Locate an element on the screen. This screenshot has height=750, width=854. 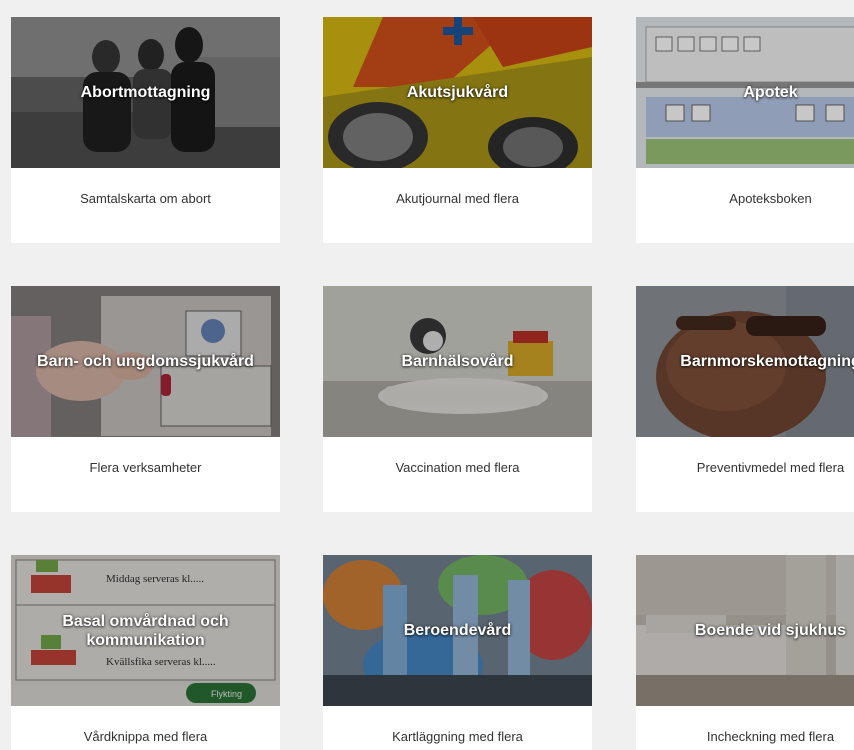
card-abortmottagning: Abortmottagning Samtalskarta om abort is located at coordinates (145, 130).